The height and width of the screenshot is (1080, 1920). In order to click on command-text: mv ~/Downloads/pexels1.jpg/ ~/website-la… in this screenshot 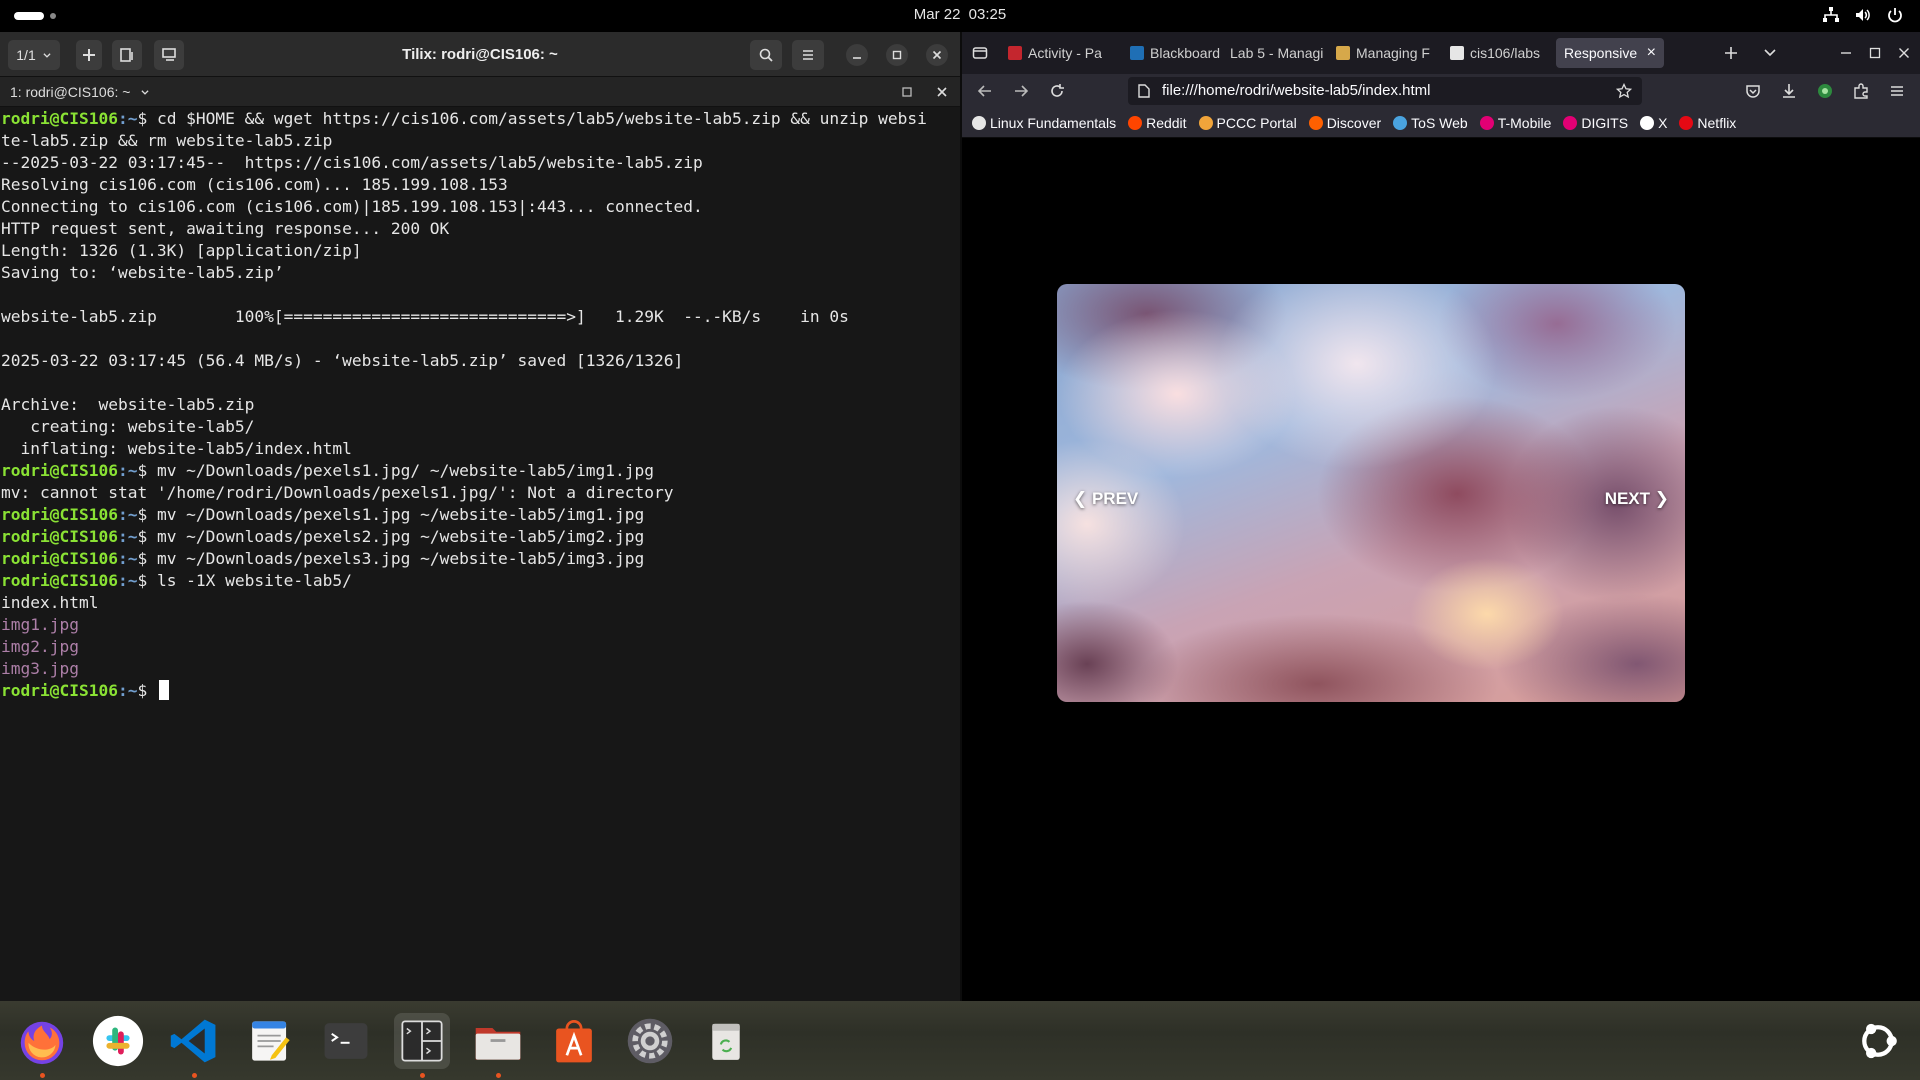, I will do `click(400, 470)`.